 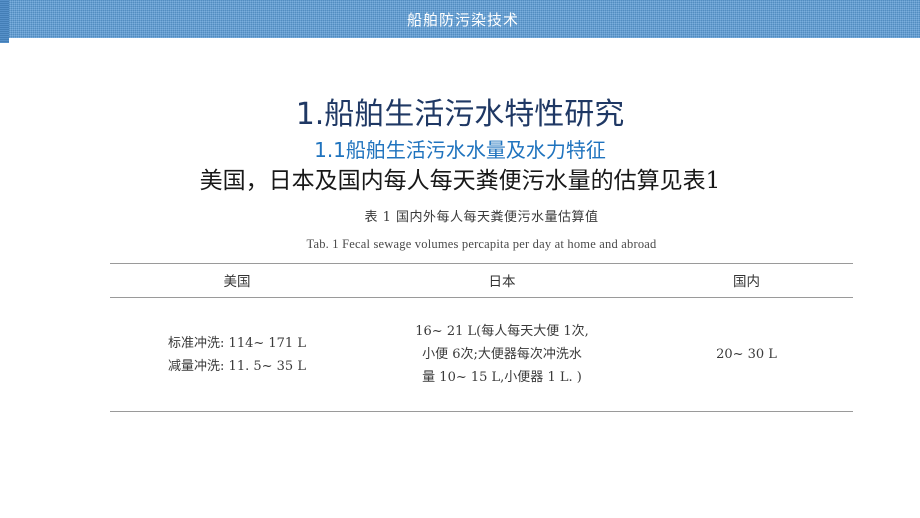 I want to click on cell-usa-line-1: 标准冲洗: 114~ 171 L, so click(x=237, y=343).